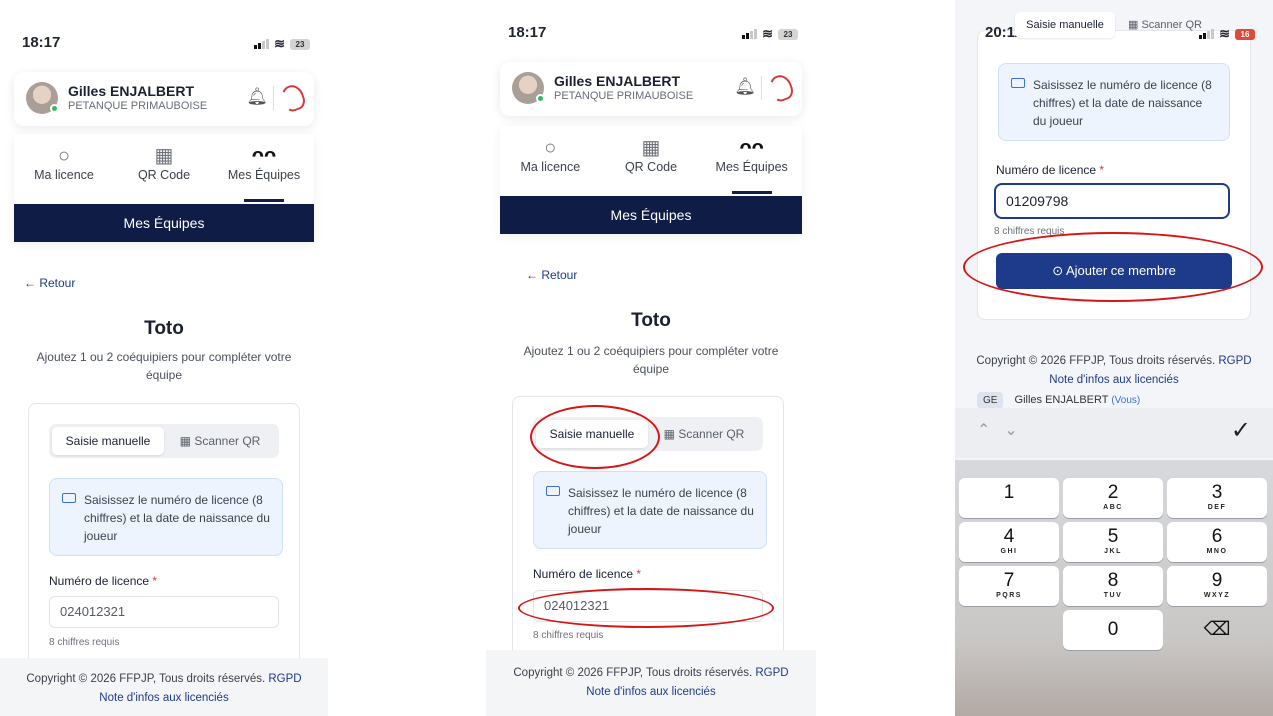  I want to click on key-4: 4 GHI, so click(1009, 542).